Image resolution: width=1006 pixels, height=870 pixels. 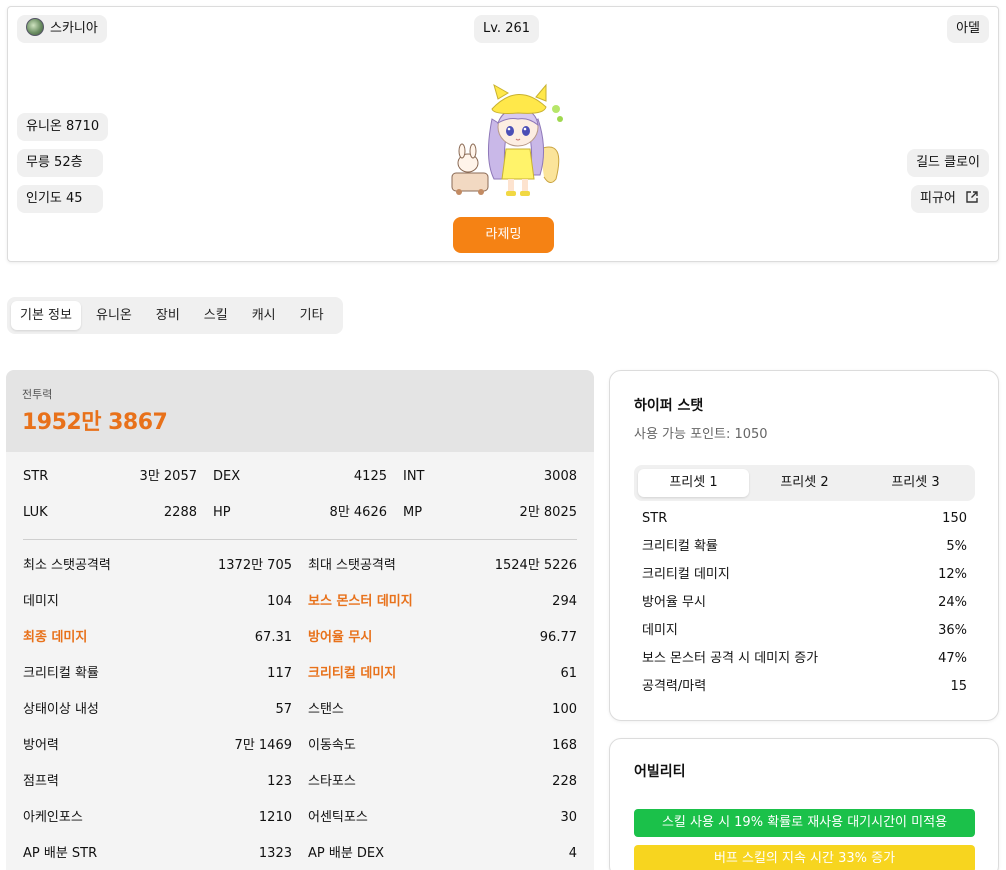 I want to click on stat-label: 아케인포스, so click(x=53, y=817).